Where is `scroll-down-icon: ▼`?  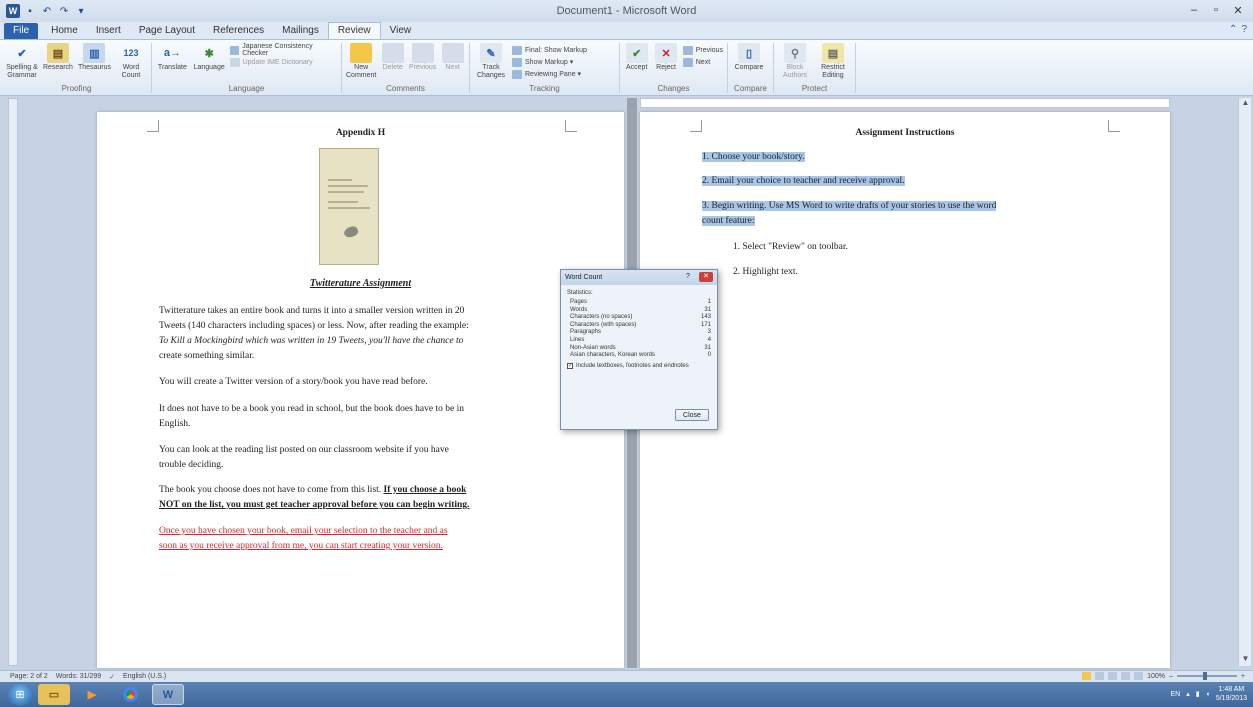 scroll-down-icon: ▼ is located at coordinates (1245, 660).